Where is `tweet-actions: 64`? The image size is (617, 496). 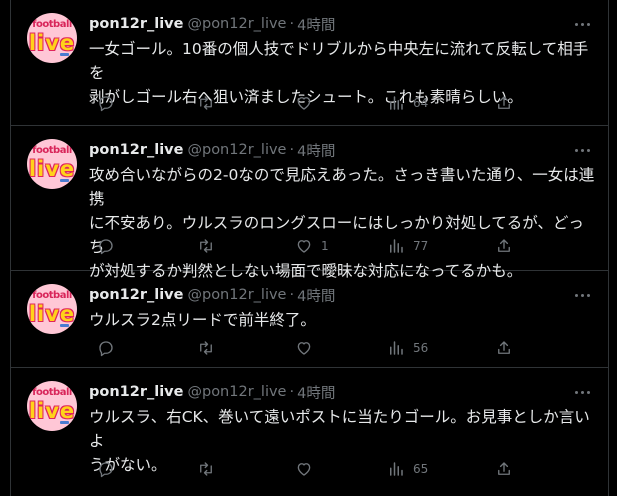 tweet-actions: 64 is located at coordinates (303, 103).